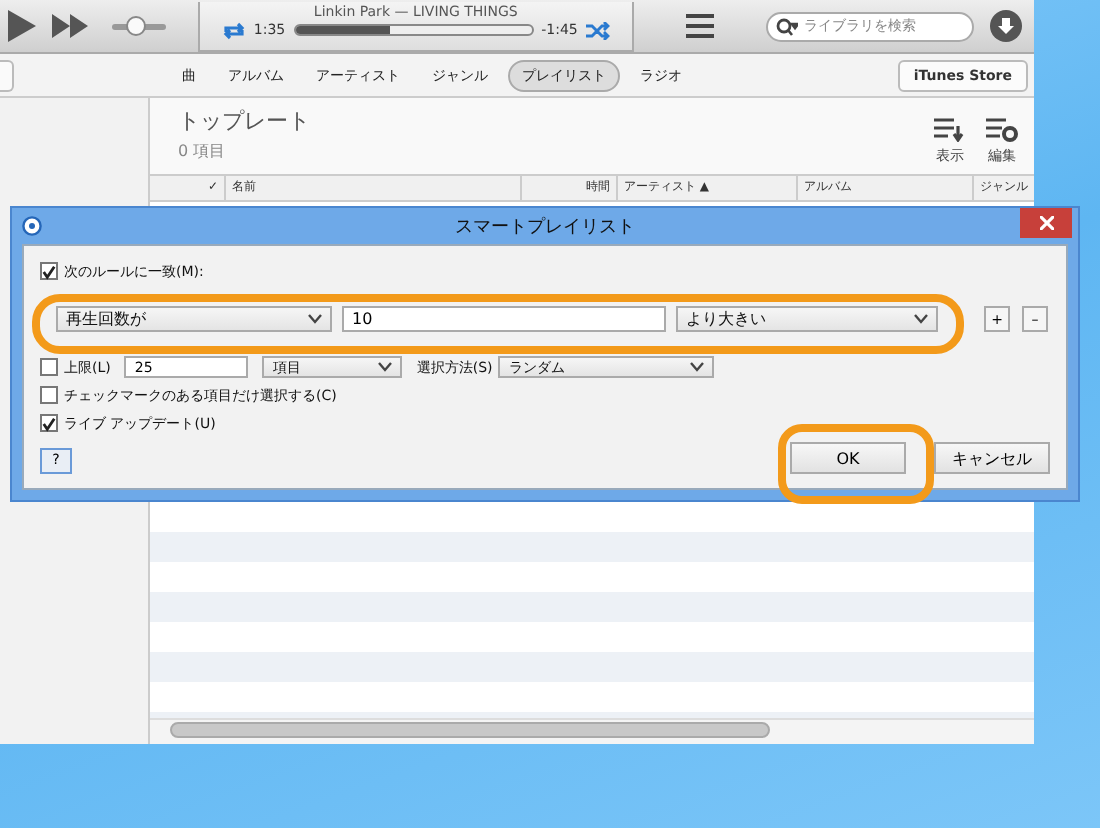  What do you see at coordinates (992, 458) in the screenshot?
I see `dialog-button: キャンセル` at bounding box center [992, 458].